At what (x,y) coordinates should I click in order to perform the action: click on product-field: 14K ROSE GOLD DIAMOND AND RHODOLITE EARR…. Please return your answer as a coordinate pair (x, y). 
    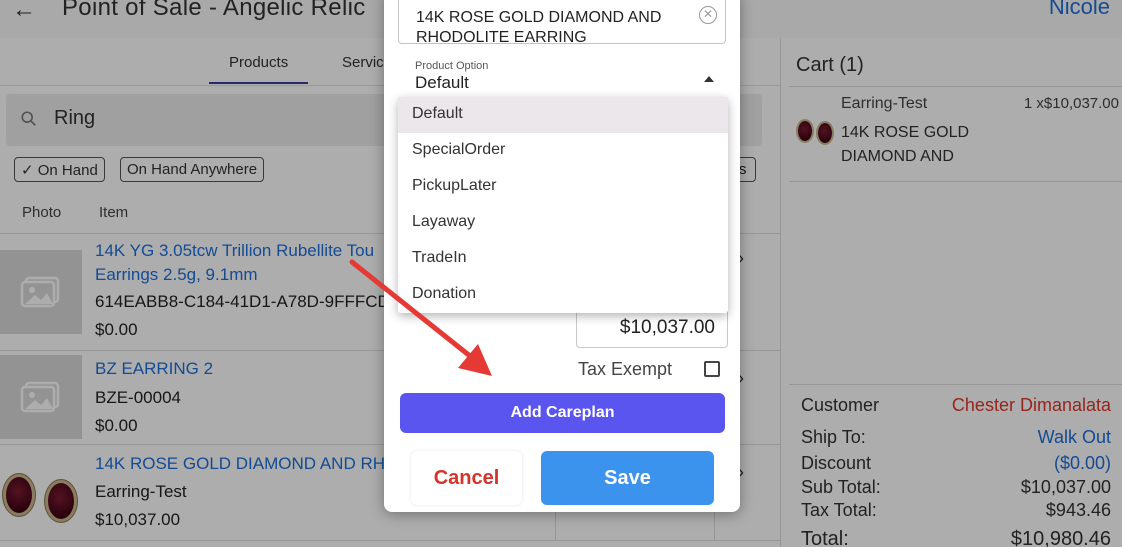
    Looking at the image, I should click on (562, 23).